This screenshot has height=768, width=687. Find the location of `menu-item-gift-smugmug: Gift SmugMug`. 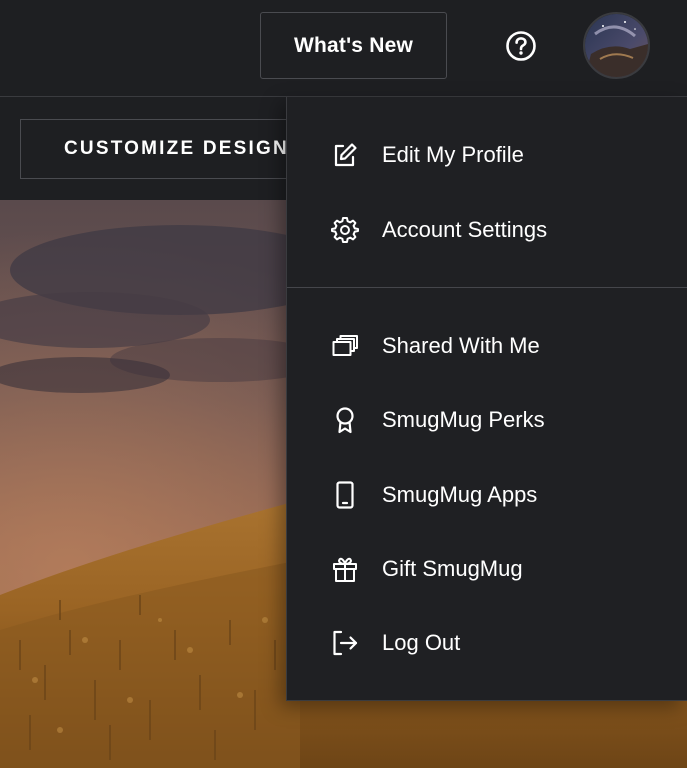

menu-item-gift-smugmug: Gift SmugMug is located at coordinates (487, 569).